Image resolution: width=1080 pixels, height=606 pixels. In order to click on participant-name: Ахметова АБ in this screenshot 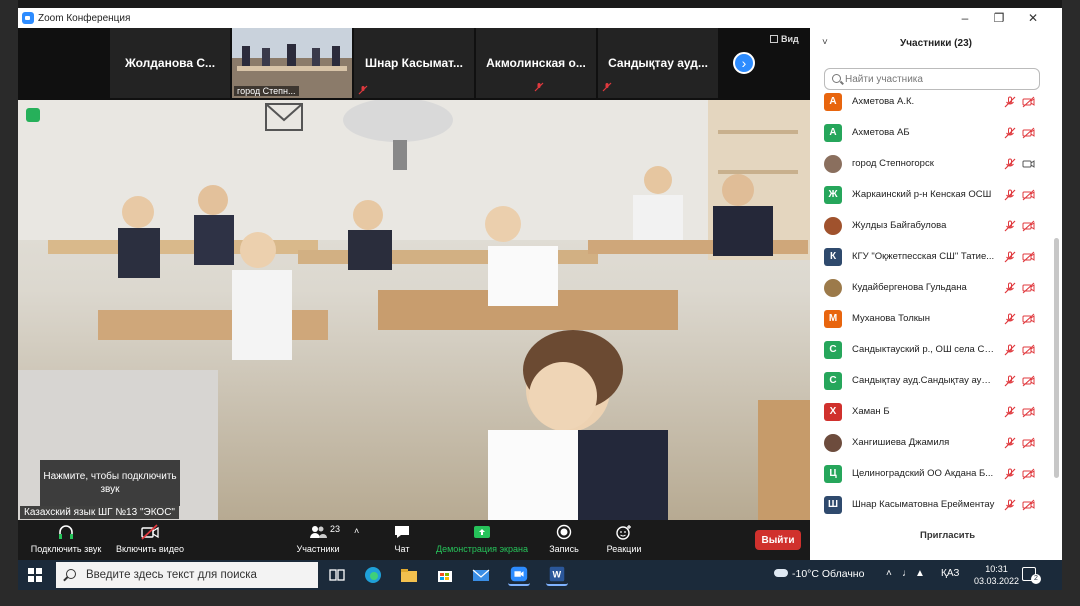, I will do `click(881, 132)`.